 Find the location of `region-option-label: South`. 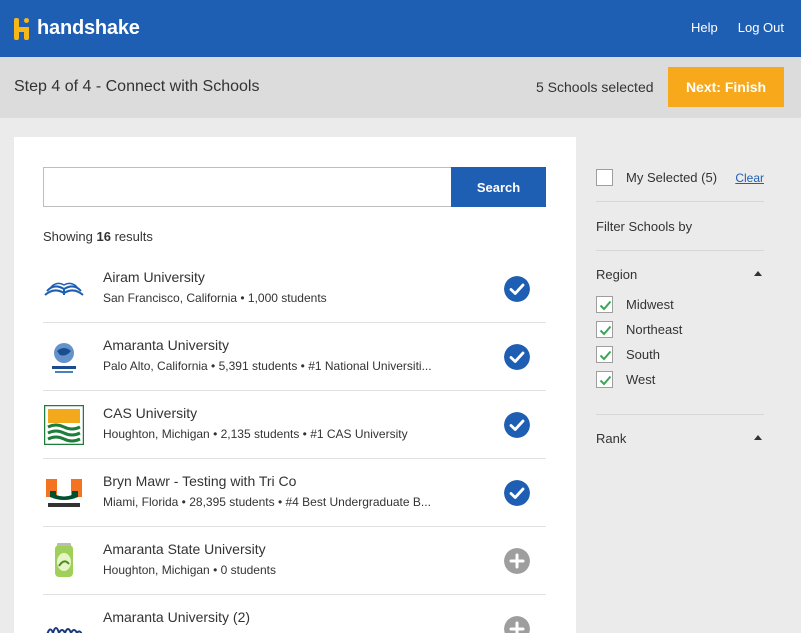

region-option-label: South is located at coordinates (643, 354).